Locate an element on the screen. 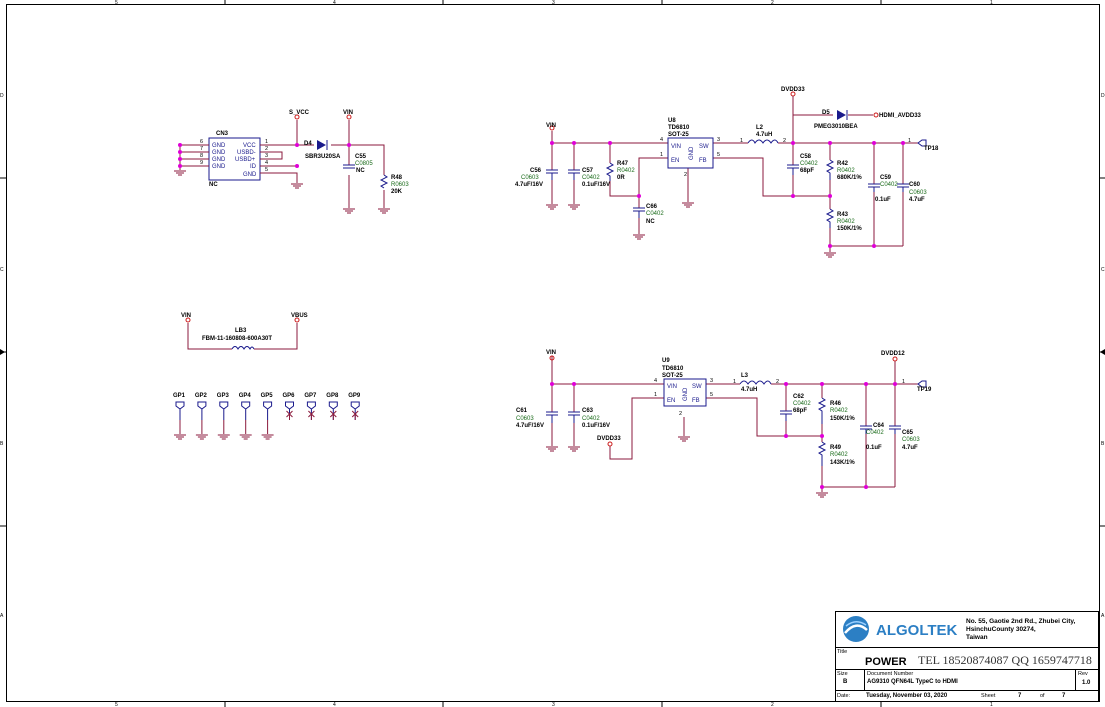 This screenshot has height=707, width=1105. r46-value: 150K/1% is located at coordinates (842, 419).